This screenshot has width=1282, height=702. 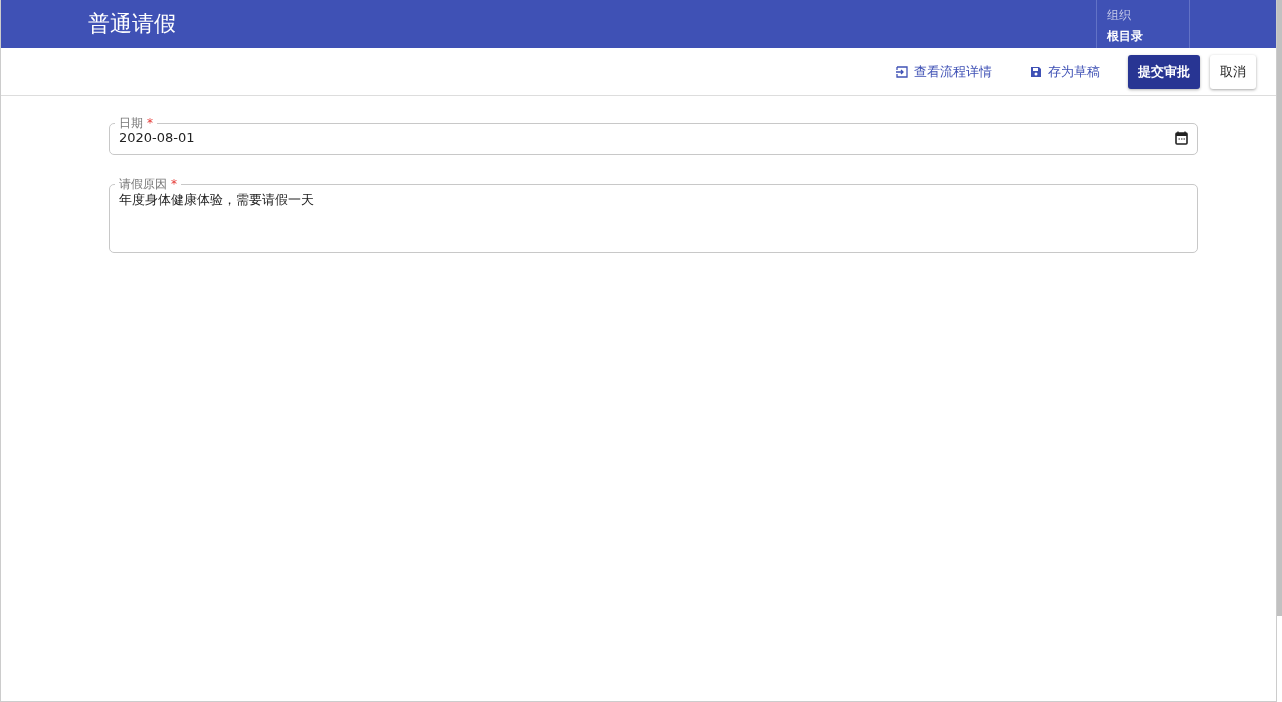 What do you see at coordinates (1164, 71) in the screenshot?
I see `submit-button: 提交审批` at bounding box center [1164, 71].